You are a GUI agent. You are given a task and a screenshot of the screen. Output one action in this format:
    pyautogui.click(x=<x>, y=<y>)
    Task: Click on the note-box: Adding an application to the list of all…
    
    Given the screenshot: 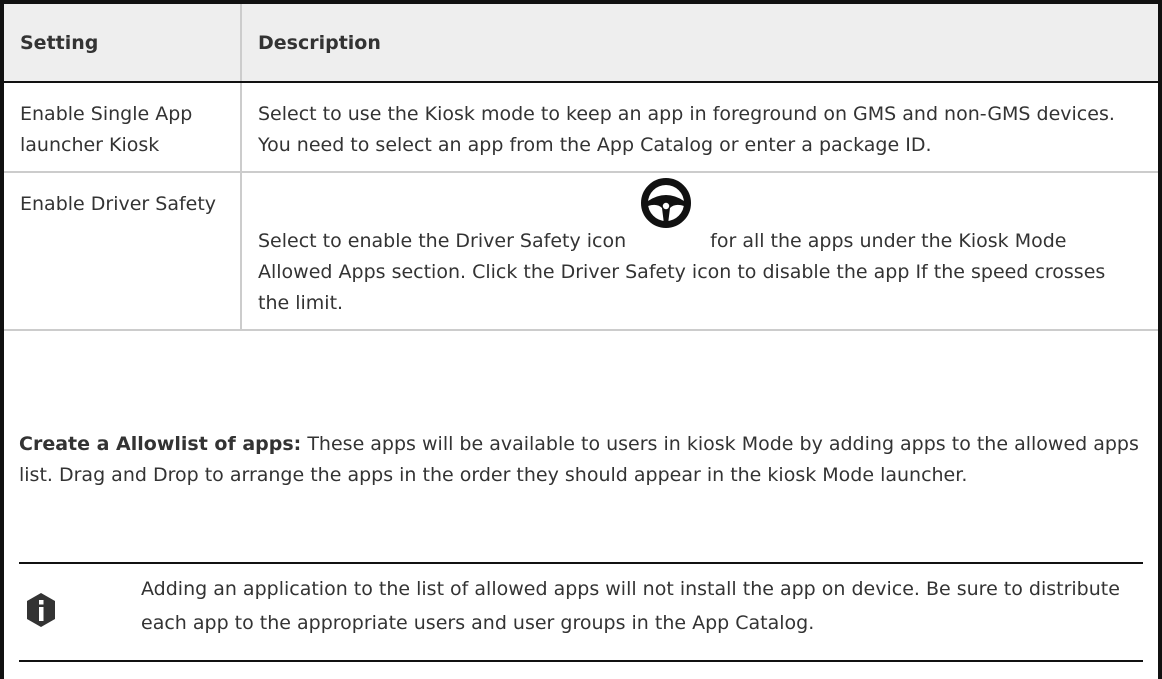 What is the action you would take?
    pyautogui.click(x=581, y=612)
    